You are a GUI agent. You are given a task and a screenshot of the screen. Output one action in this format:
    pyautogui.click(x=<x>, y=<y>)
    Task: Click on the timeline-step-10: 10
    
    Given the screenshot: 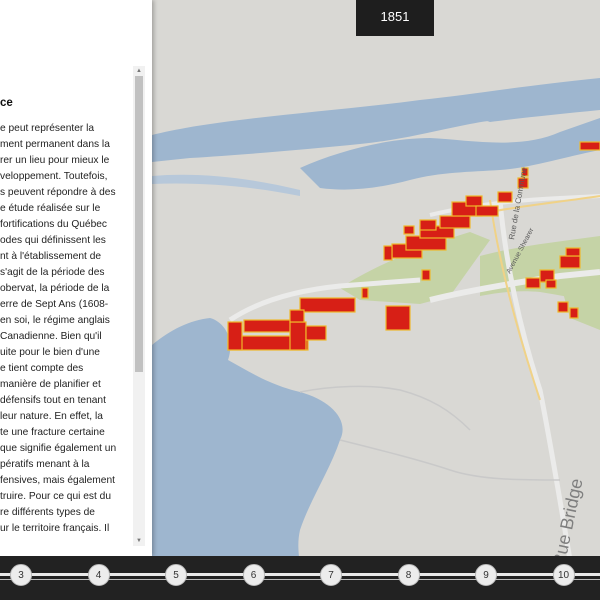 What is the action you would take?
    pyautogui.click(x=563, y=575)
    